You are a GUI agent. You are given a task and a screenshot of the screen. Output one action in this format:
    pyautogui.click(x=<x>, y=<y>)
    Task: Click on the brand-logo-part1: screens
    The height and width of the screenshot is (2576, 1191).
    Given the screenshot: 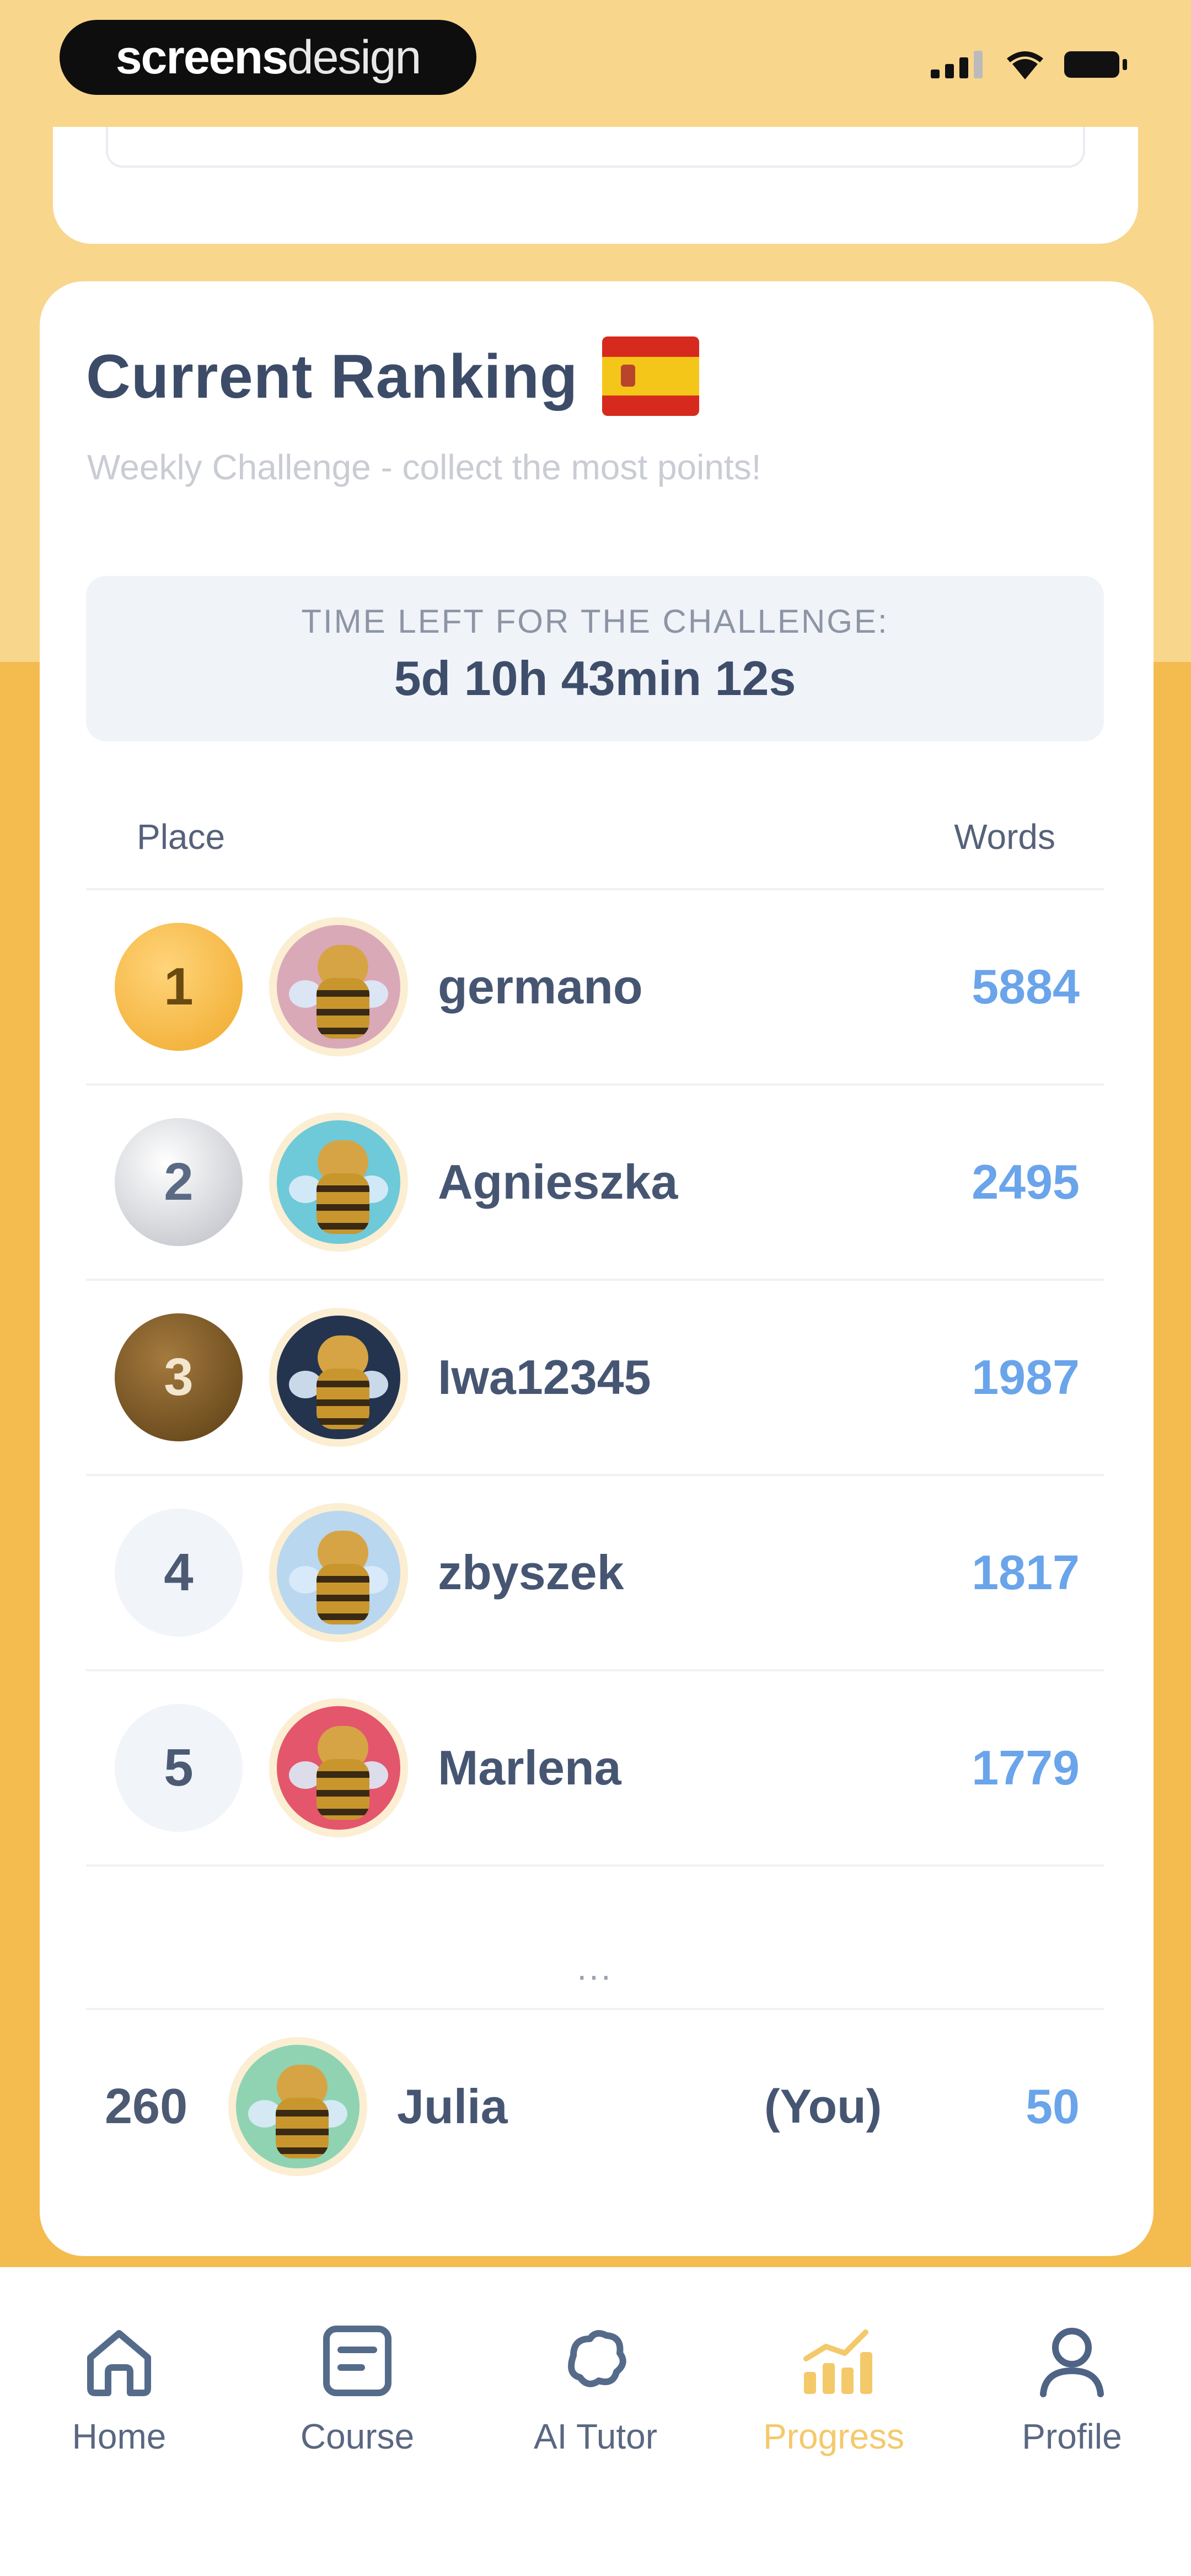 What is the action you would take?
    pyautogui.click(x=201, y=57)
    